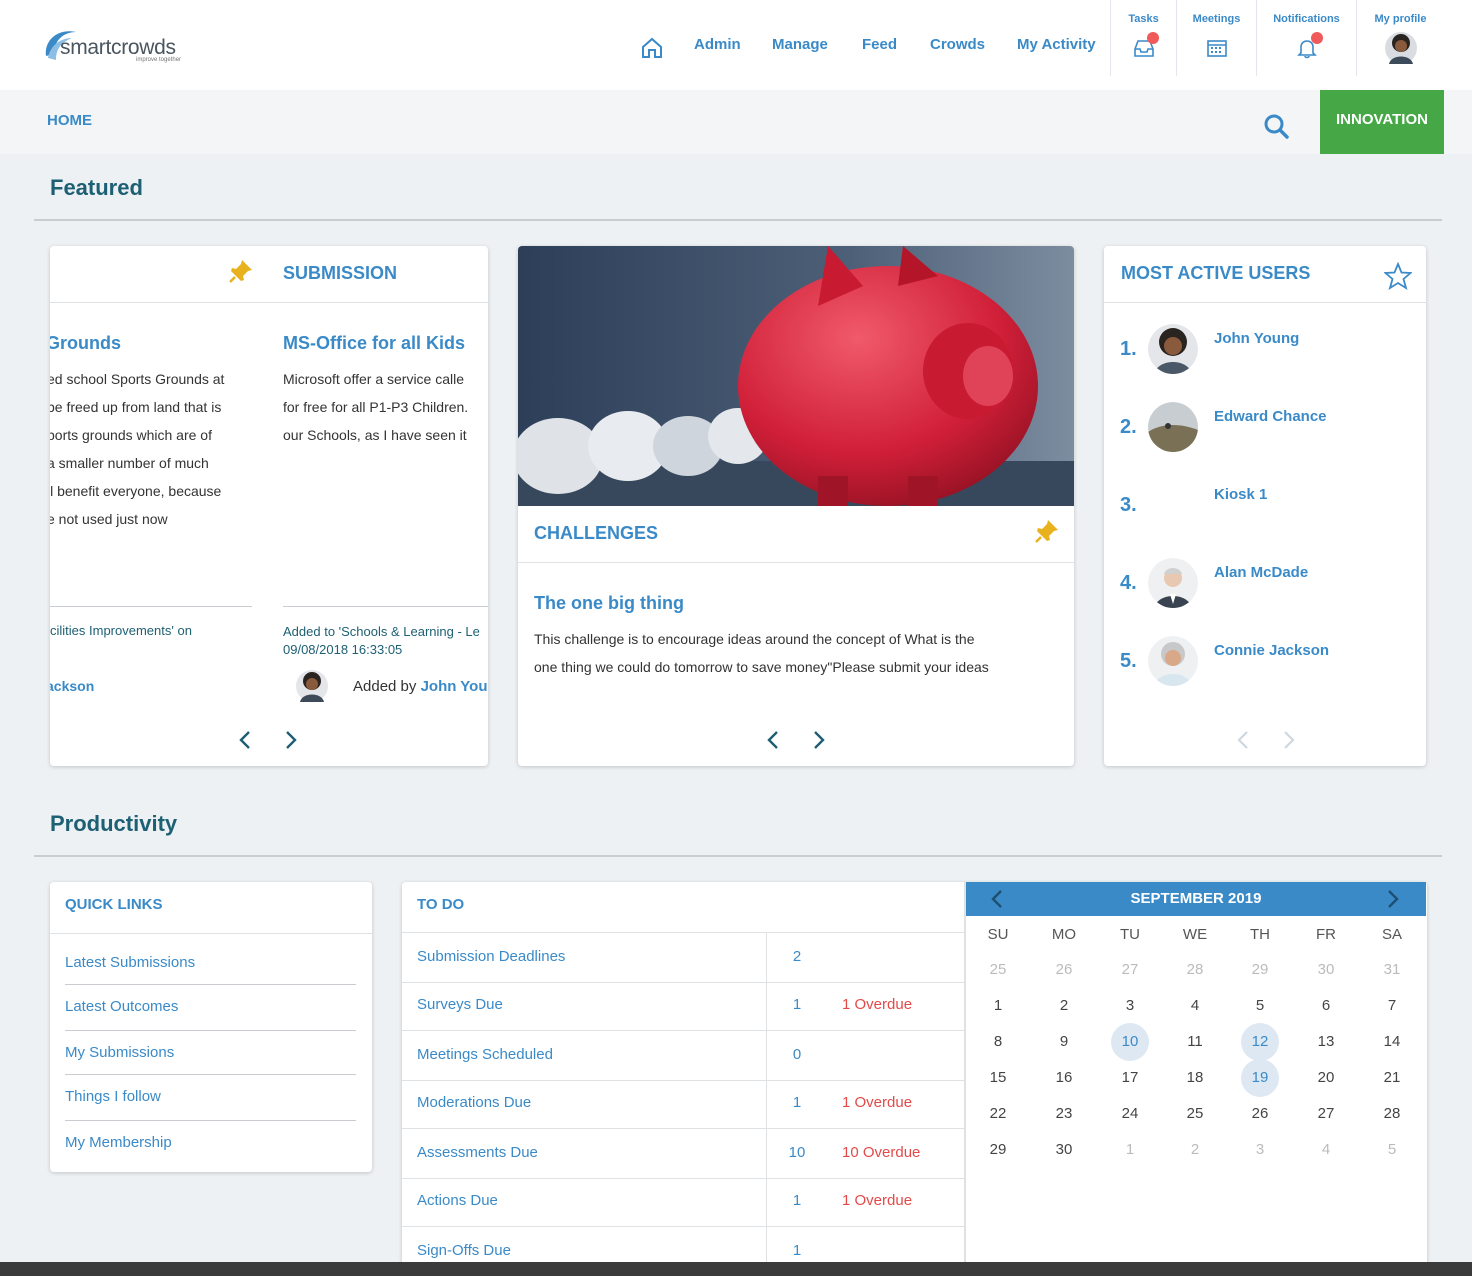 The width and height of the screenshot is (1472, 1276). I want to click on calendar-day: 21, so click(1392, 1078).